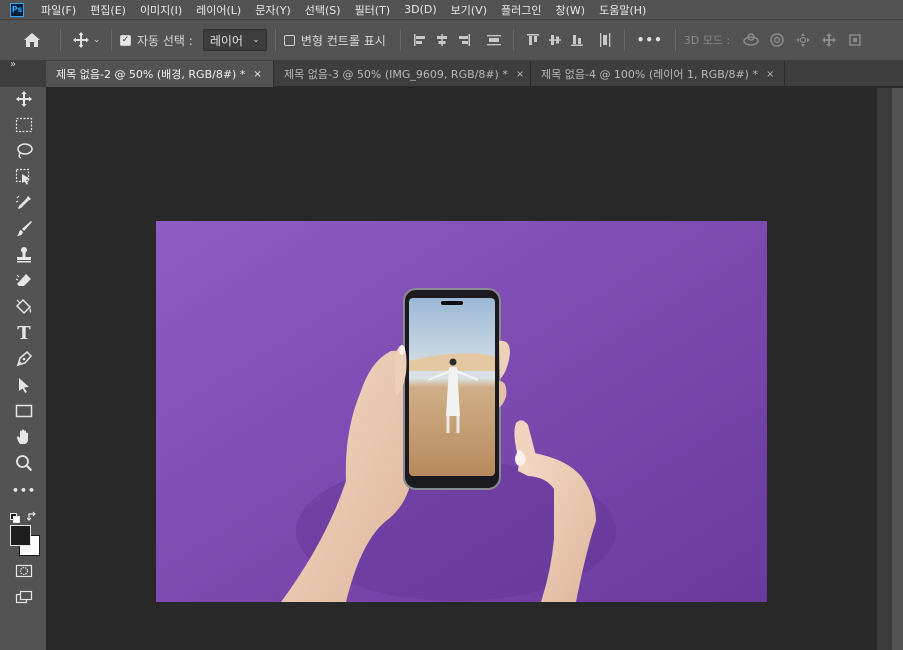 The image size is (903, 650). What do you see at coordinates (226, 40) in the screenshot?
I see `auto-select-target-value: 레이어` at bounding box center [226, 40].